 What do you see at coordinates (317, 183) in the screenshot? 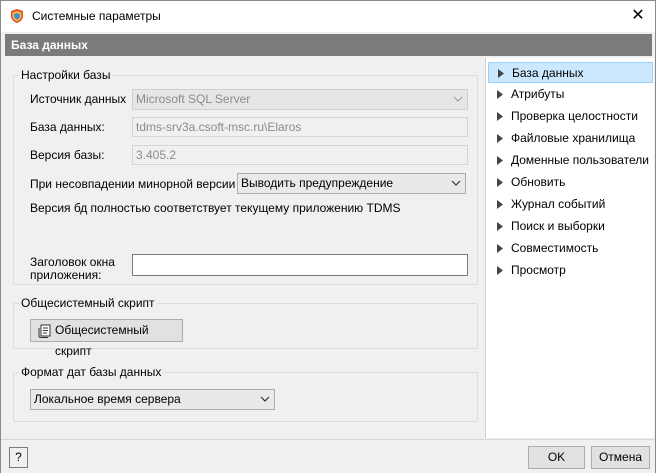
I see `mismatch-value: Выводить предупреждение` at bounding box center [317, 183].